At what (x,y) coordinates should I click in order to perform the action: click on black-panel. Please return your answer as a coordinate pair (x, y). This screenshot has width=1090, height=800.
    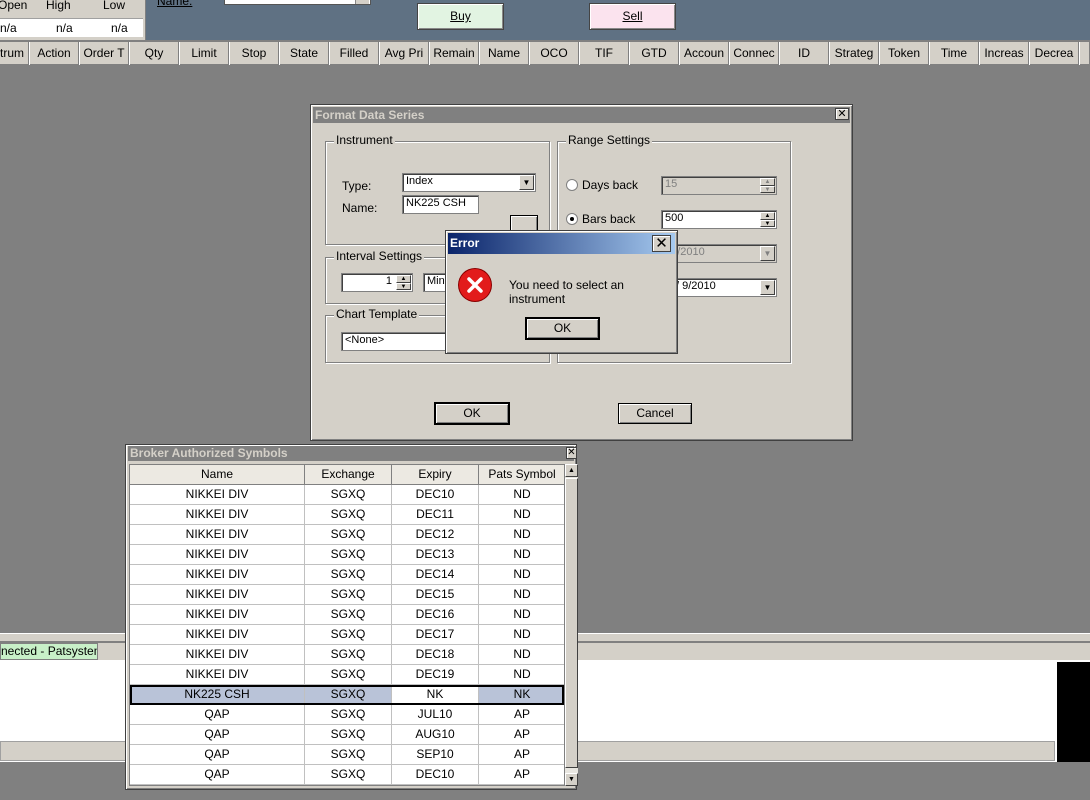
    Looking at the image, I should click on (1073, 712).